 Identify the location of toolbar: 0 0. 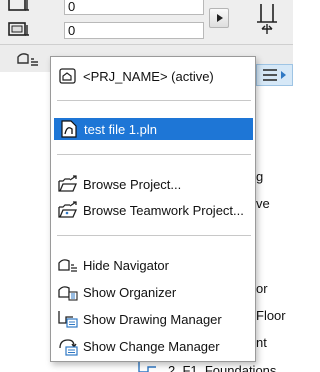
(146, 22).